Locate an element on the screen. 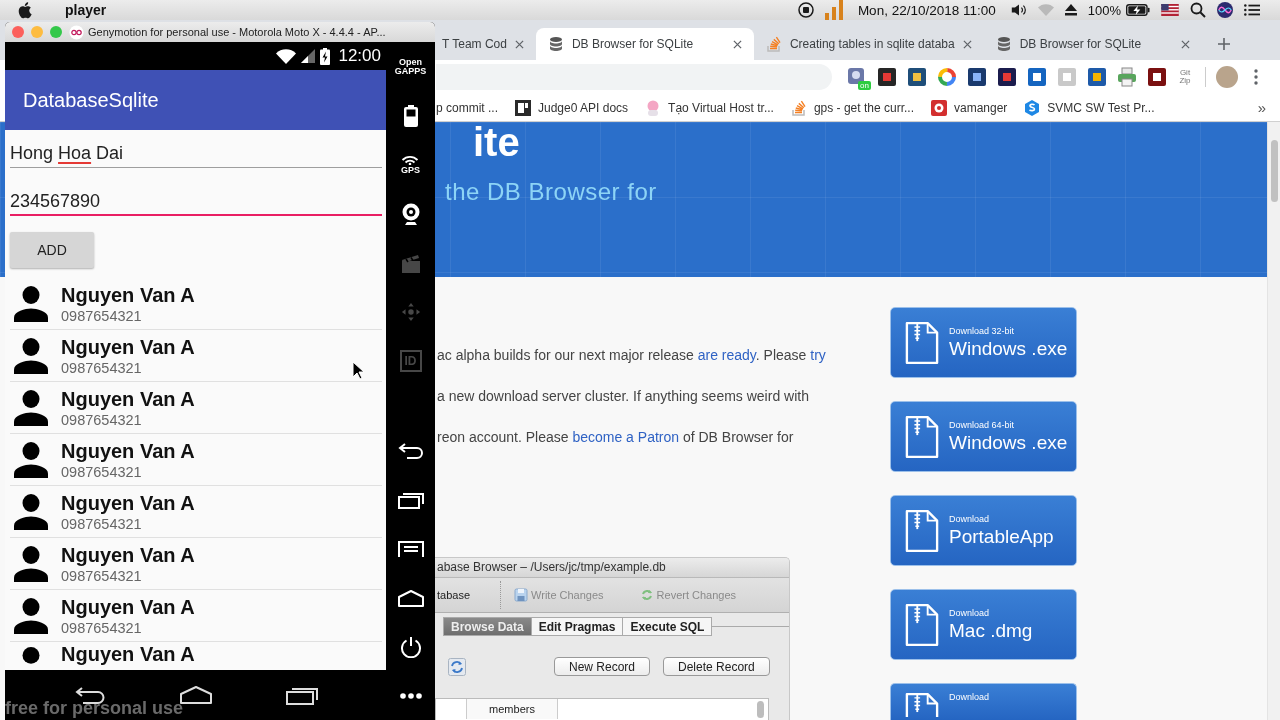 The image size is (1280, 720). revert-icon is located at coordinates (646, 595).